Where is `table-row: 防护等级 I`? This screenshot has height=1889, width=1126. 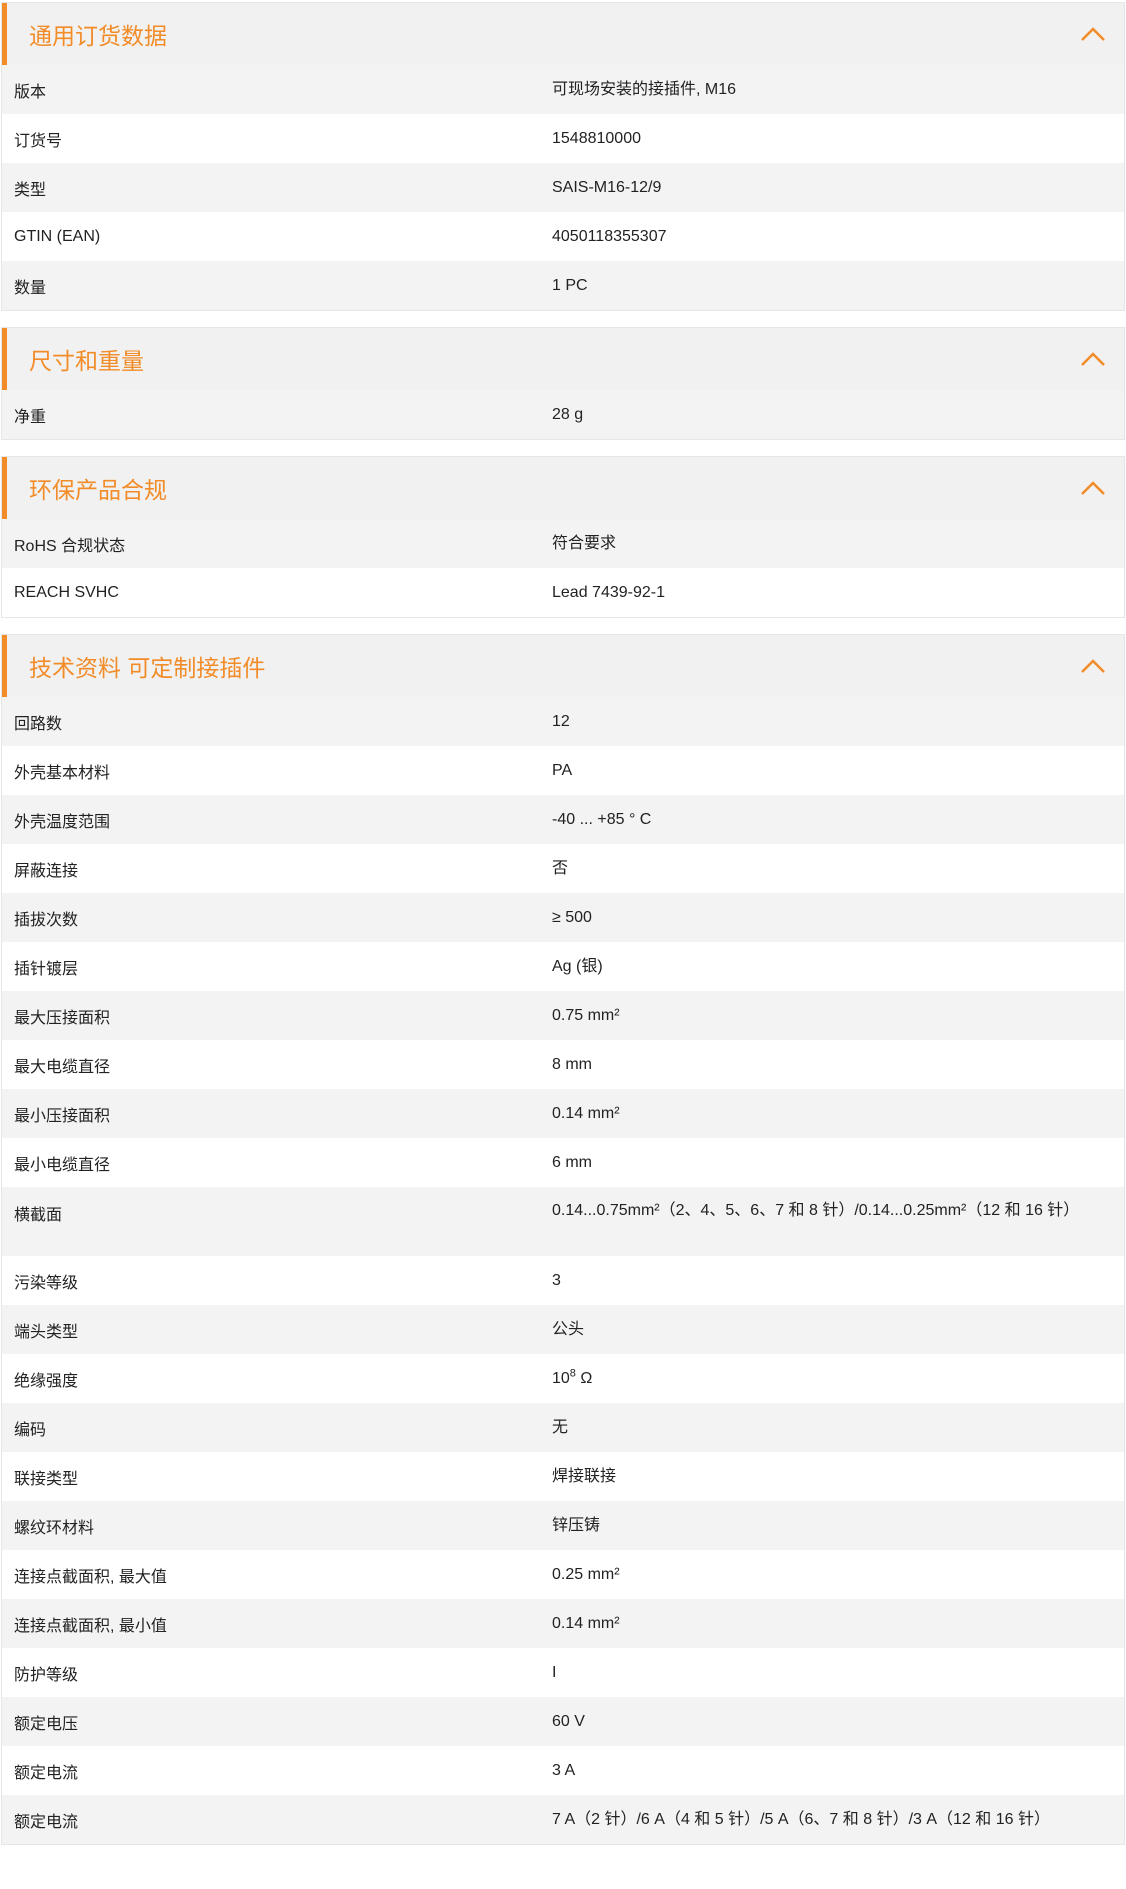 table-row: 防护等级 I is located at coordinates (563, 1672).